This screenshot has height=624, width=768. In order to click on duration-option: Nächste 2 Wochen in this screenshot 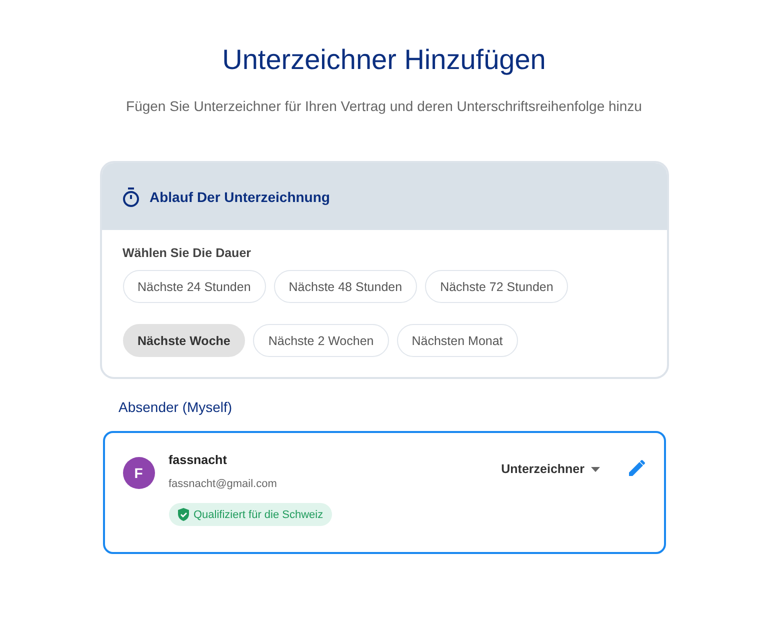, I will do `click(321, 340)`.